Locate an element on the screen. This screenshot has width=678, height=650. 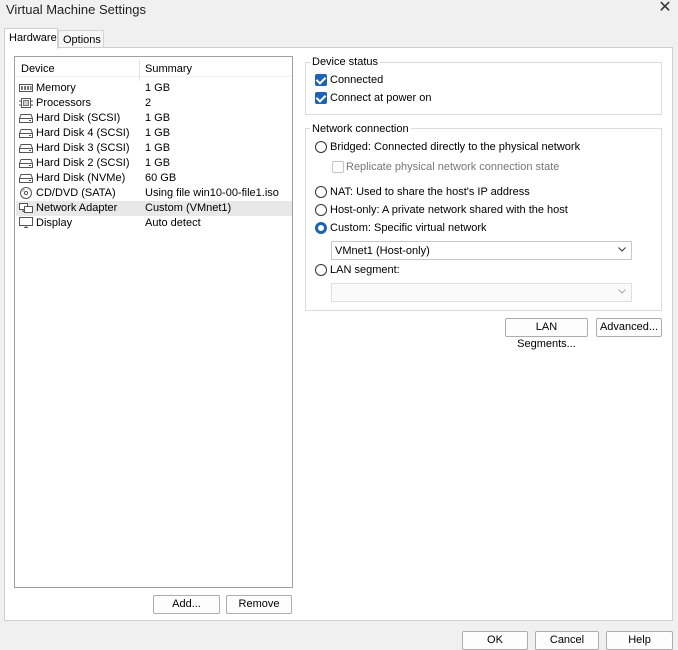
device-name: Hard Disk (NVMe) is located at coordinates (81, 178).